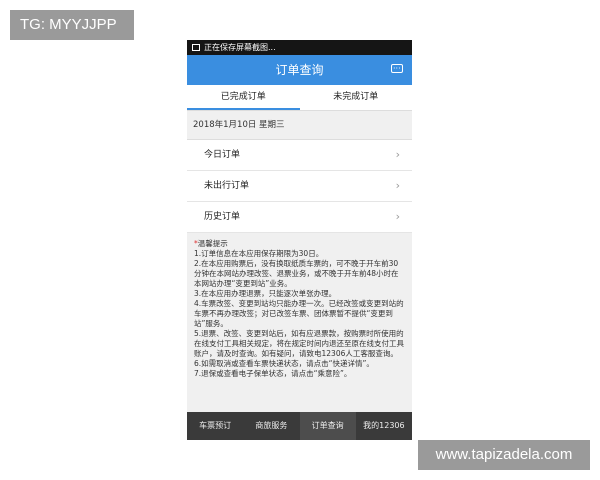 Image resolution: width=600 pixels, height=480 pixels. What do you see at coordinates (227, 186) in the screenshot?
I see `order-row-label: 未出行订单` at bounding box center [227, 186].